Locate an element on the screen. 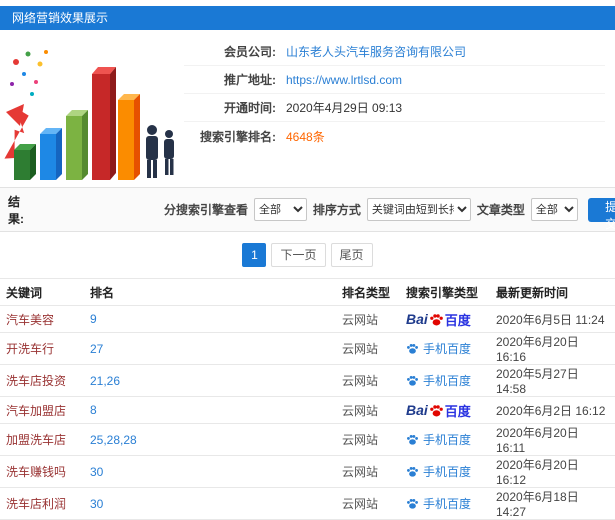 The image size is (615, 520). updated-cell: 2020年5月27日 14:58 is located at coordinates (553, 380).